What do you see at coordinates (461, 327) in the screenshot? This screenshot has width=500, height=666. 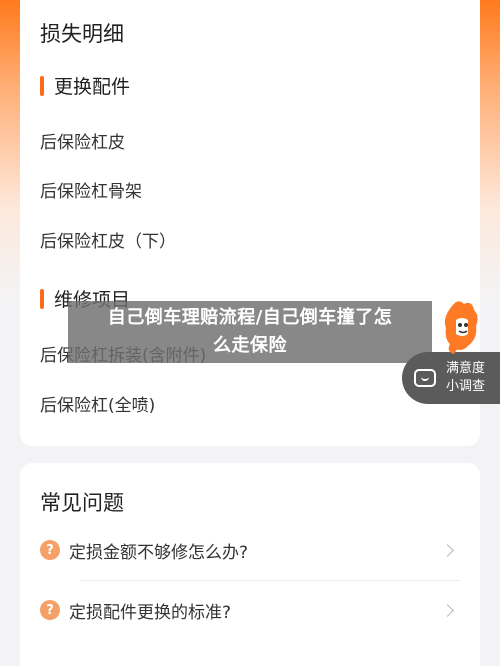 I see `mascot-icon` at bounding box center [461, 327].